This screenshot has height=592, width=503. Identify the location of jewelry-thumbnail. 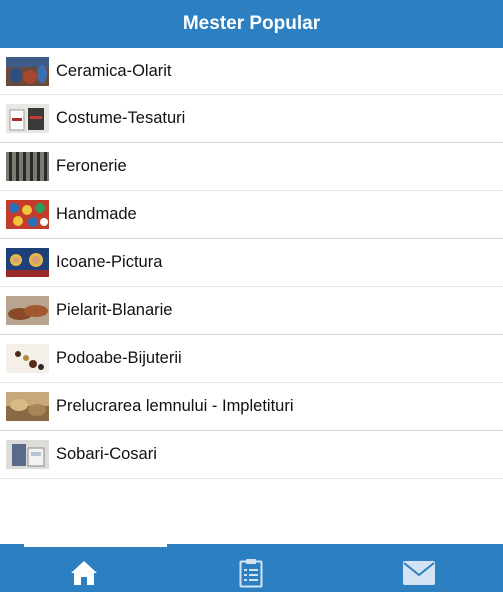
(27, 358).